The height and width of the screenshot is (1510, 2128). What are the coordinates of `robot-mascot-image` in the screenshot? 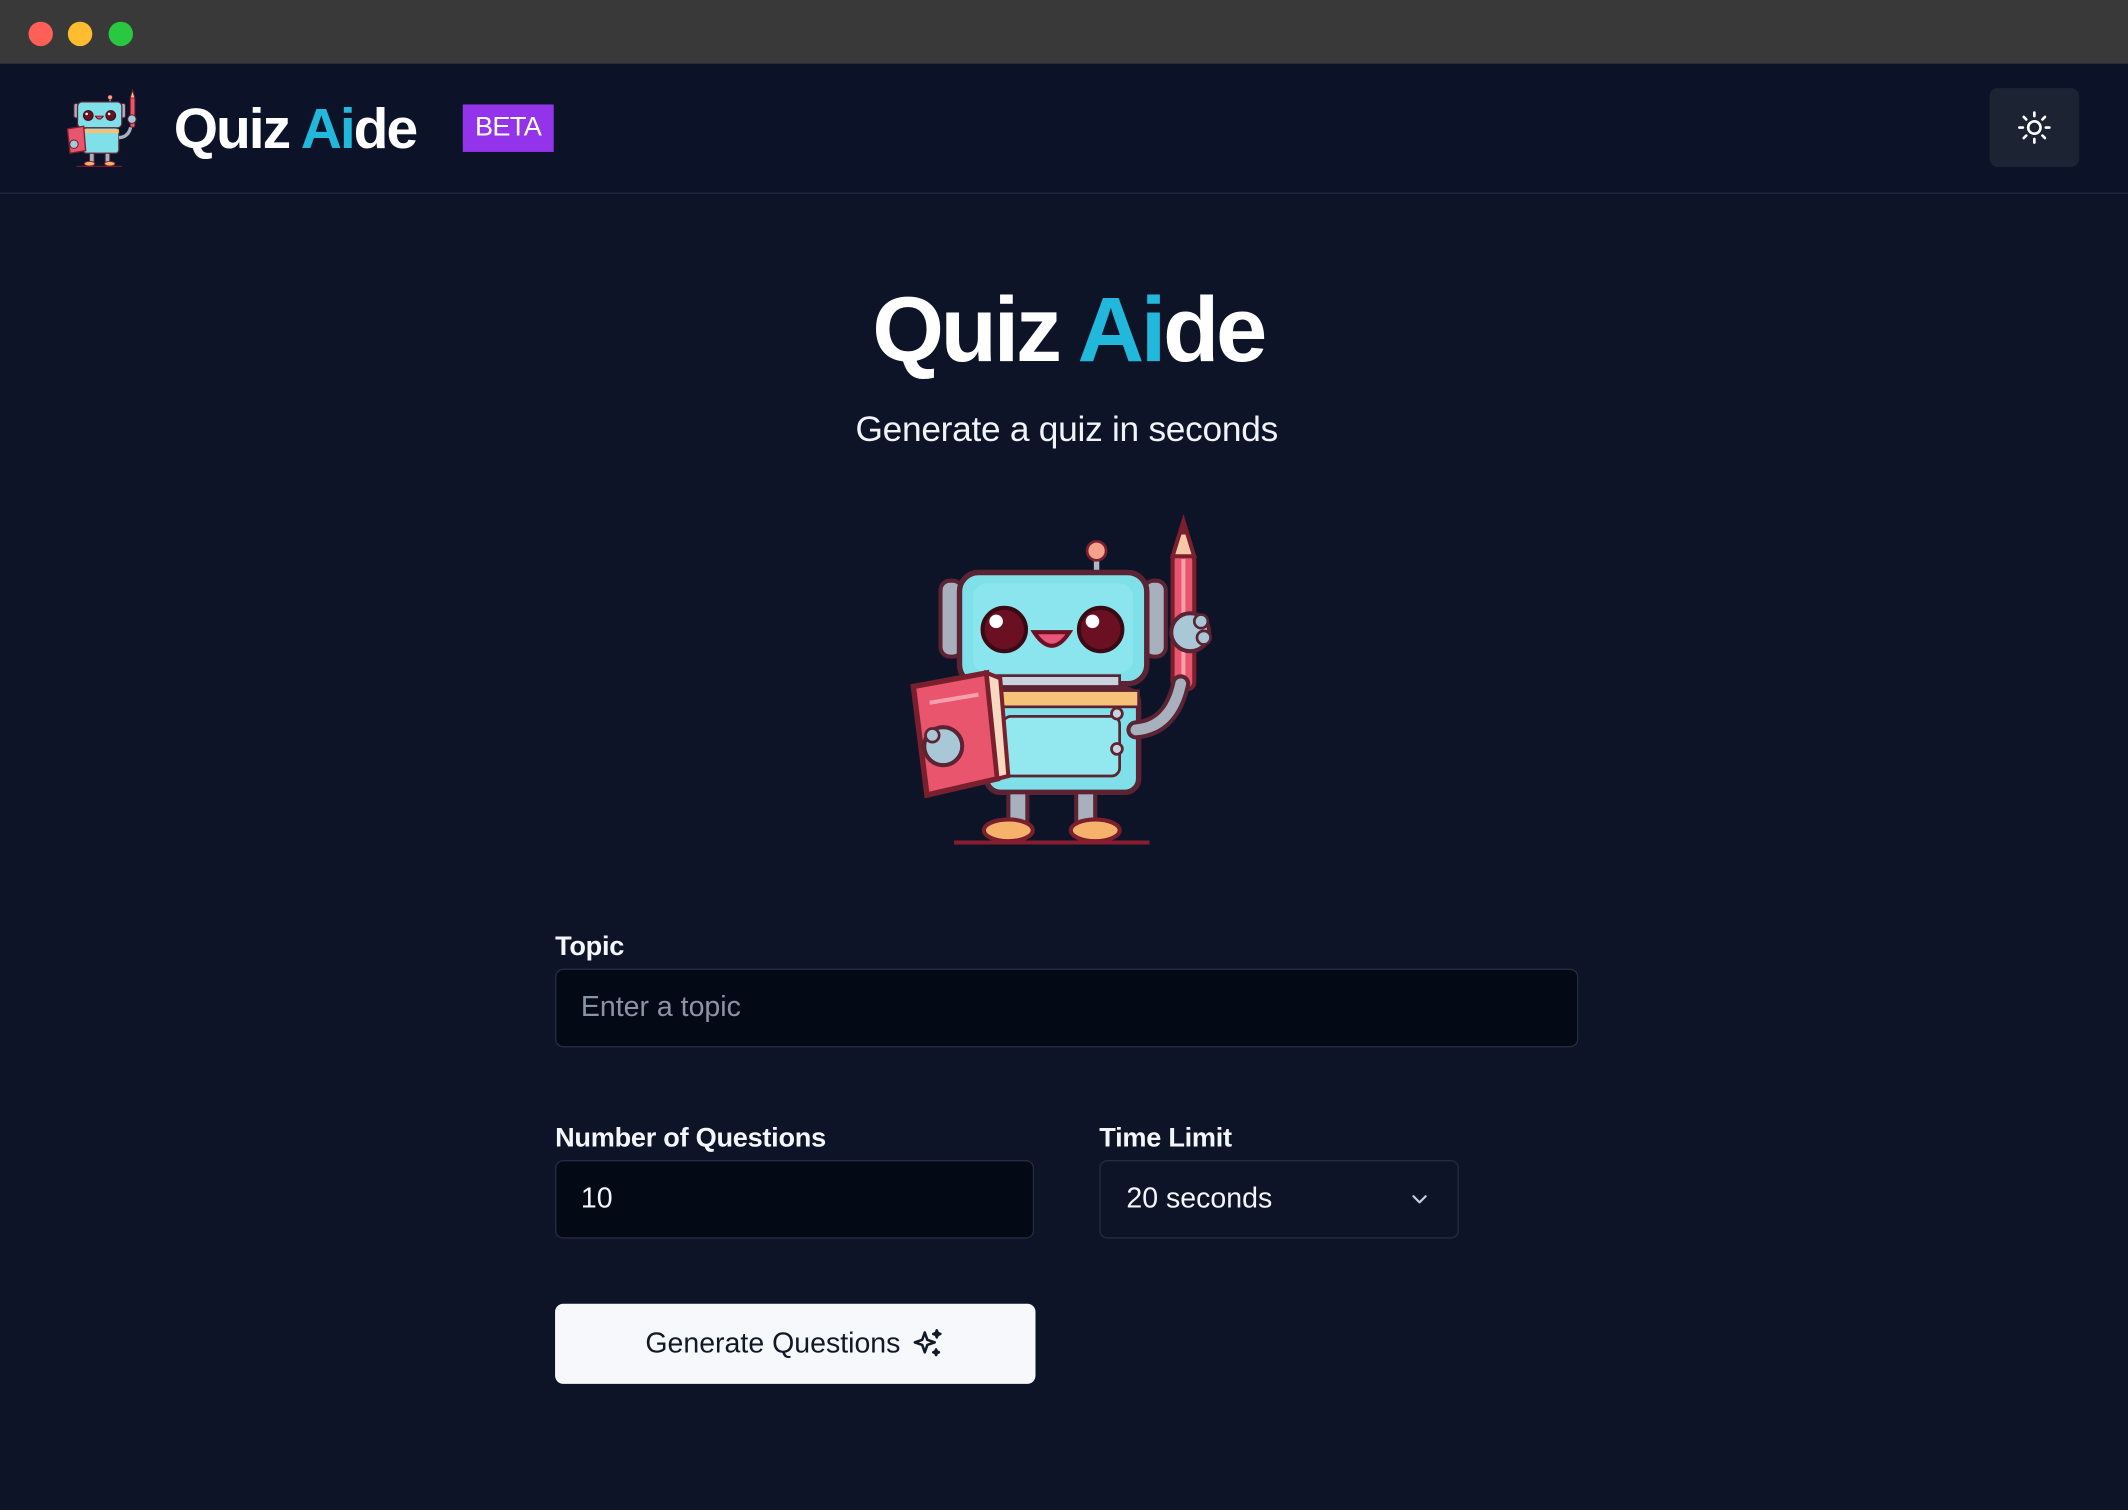 It's located at (1061, 679).